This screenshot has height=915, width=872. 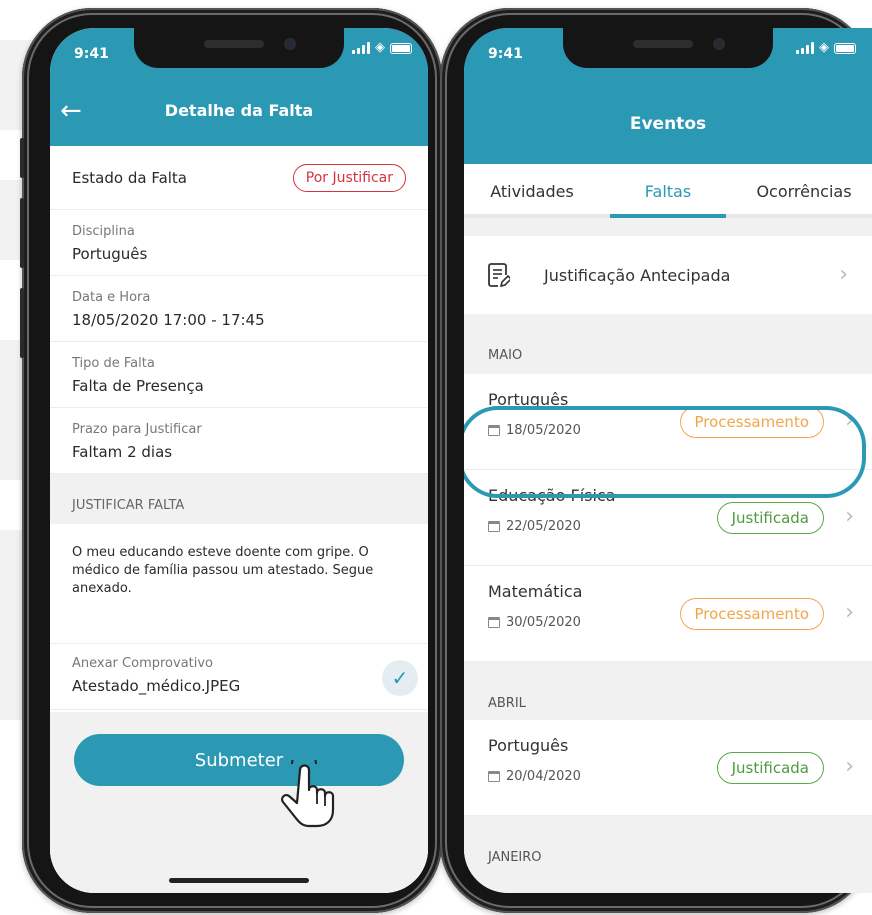 What do you see at coordinates (532, 189) in the screenshot?
I see `tab-atividades: Atividades` at bounding box center [532, 189].